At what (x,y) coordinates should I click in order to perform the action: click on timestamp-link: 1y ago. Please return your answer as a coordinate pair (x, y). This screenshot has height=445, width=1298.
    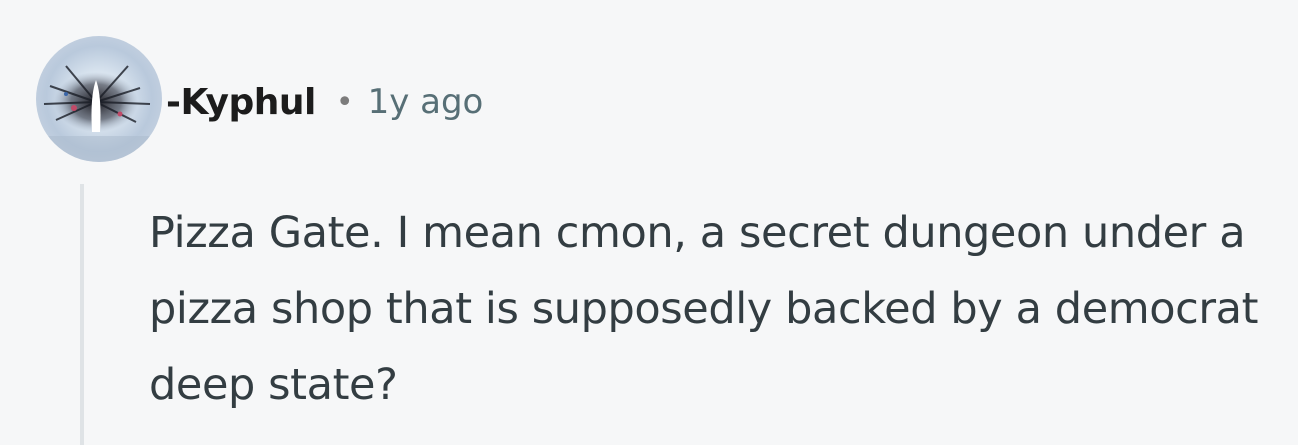
    Looking at the image, I should click on (426, 102).